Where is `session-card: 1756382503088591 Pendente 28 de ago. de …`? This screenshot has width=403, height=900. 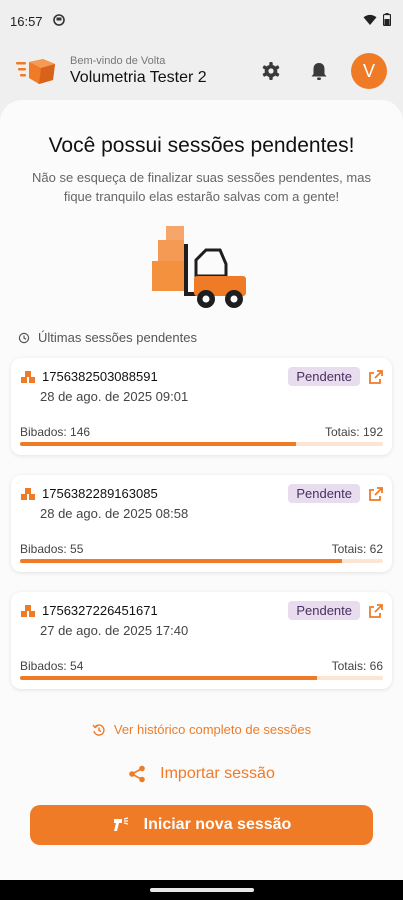 session-card: 1756382503088591 Pendente 28 de ago. de … is located at coordinates (201, 406).